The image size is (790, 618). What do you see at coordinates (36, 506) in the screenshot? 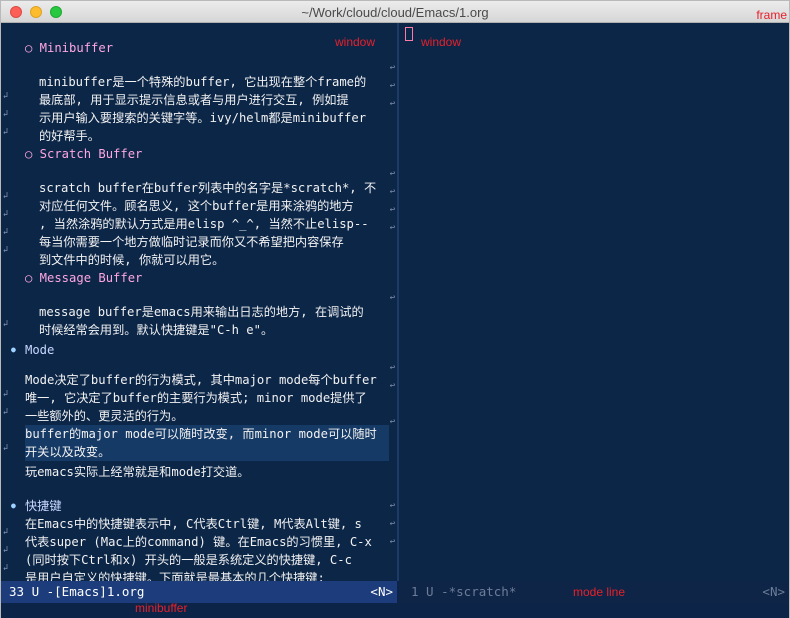
I see `org-heading-level-1: 快捷键 ●` at bounding box center [36, 506].